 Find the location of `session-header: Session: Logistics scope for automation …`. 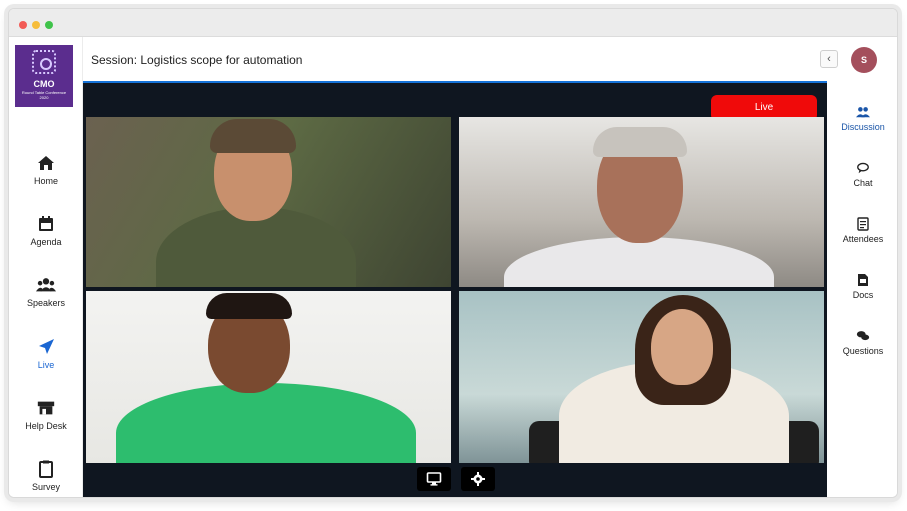

session-header: Session: Logistics scope for automation … is located at coordinates (490, 59).